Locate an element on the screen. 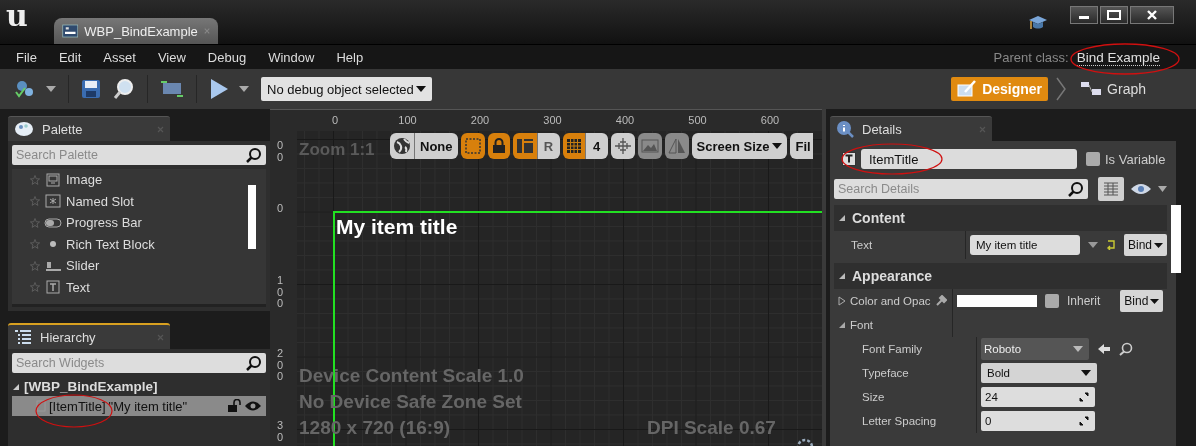 The height and width of the screenshot is (446, 1196). fill-dropdown: Fil is located at coordinates (801, 146).